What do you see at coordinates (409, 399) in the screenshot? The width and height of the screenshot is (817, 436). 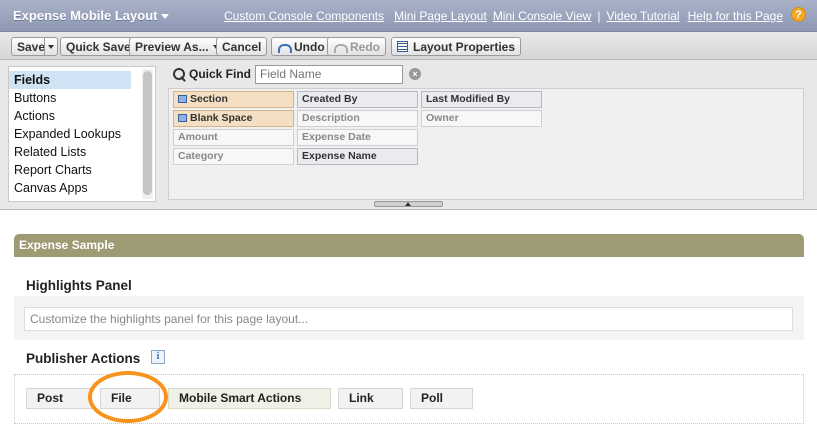 I see `publisher-actions-area: Post File Mobile Smart Actions Link Poll` at bounding box center [409, 399].